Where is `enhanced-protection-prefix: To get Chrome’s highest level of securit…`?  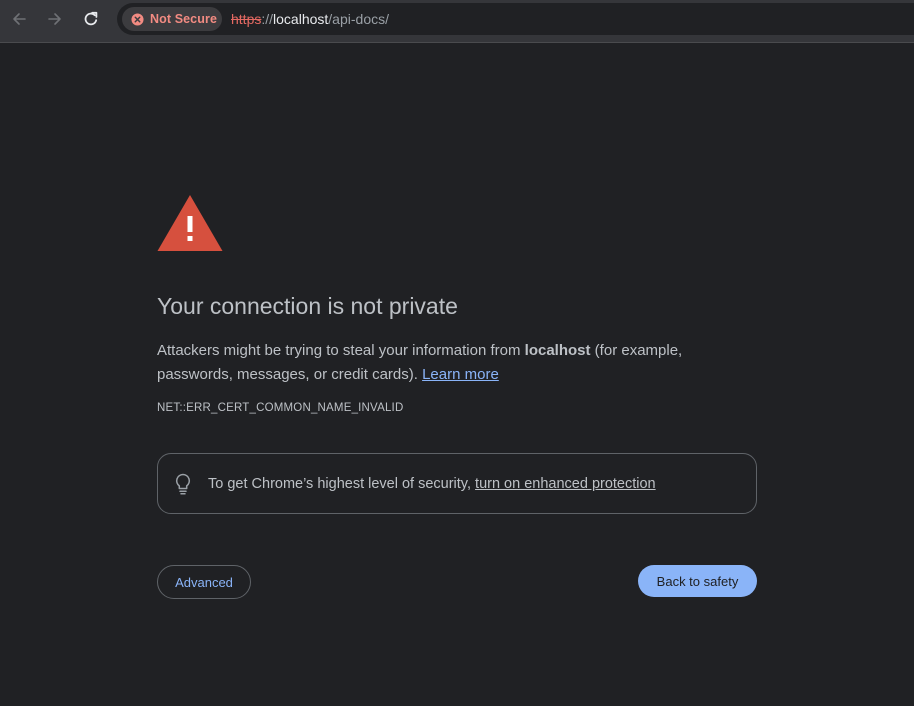
enhanced-protection-prefix: To get Chrome’s highest level of securit… is located at coordinates (342, 483).